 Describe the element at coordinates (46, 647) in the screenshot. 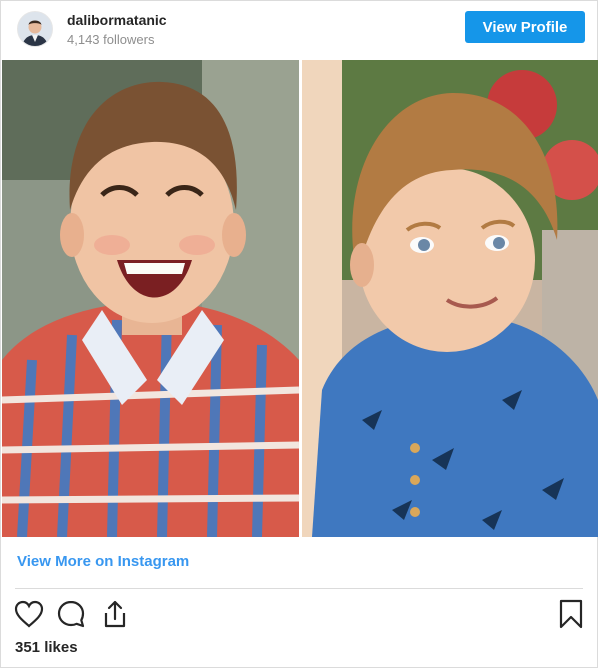

I see `like-count: 351 likes` at that location.